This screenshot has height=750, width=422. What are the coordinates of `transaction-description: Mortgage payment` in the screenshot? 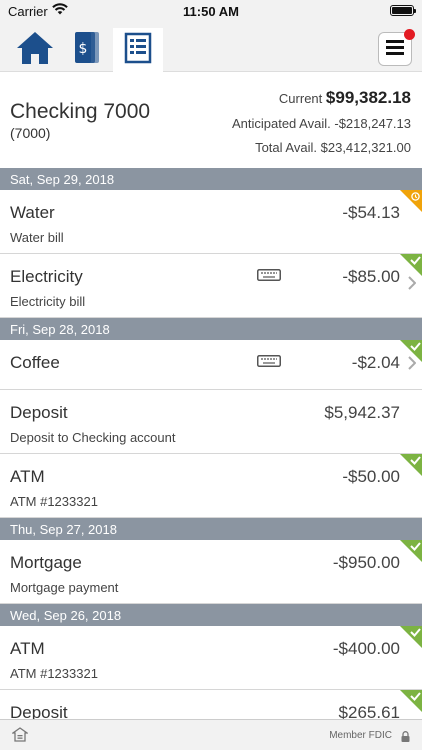 It's located at (64, 587).